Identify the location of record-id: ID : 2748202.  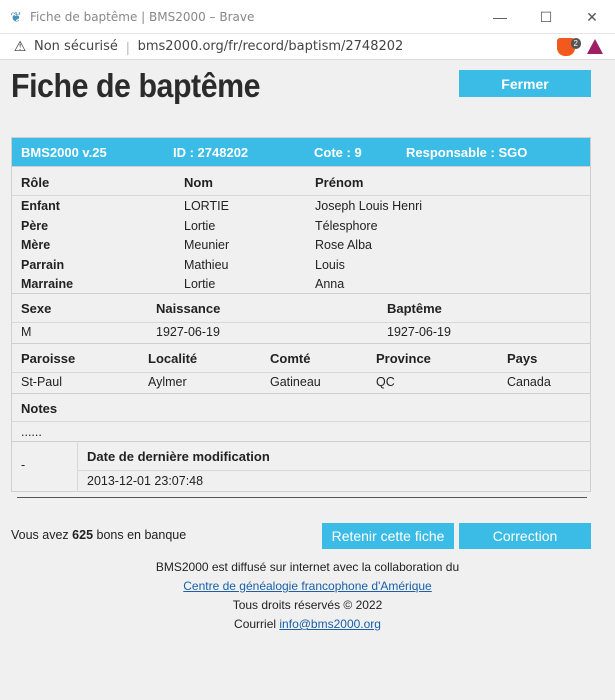
(211, 152).